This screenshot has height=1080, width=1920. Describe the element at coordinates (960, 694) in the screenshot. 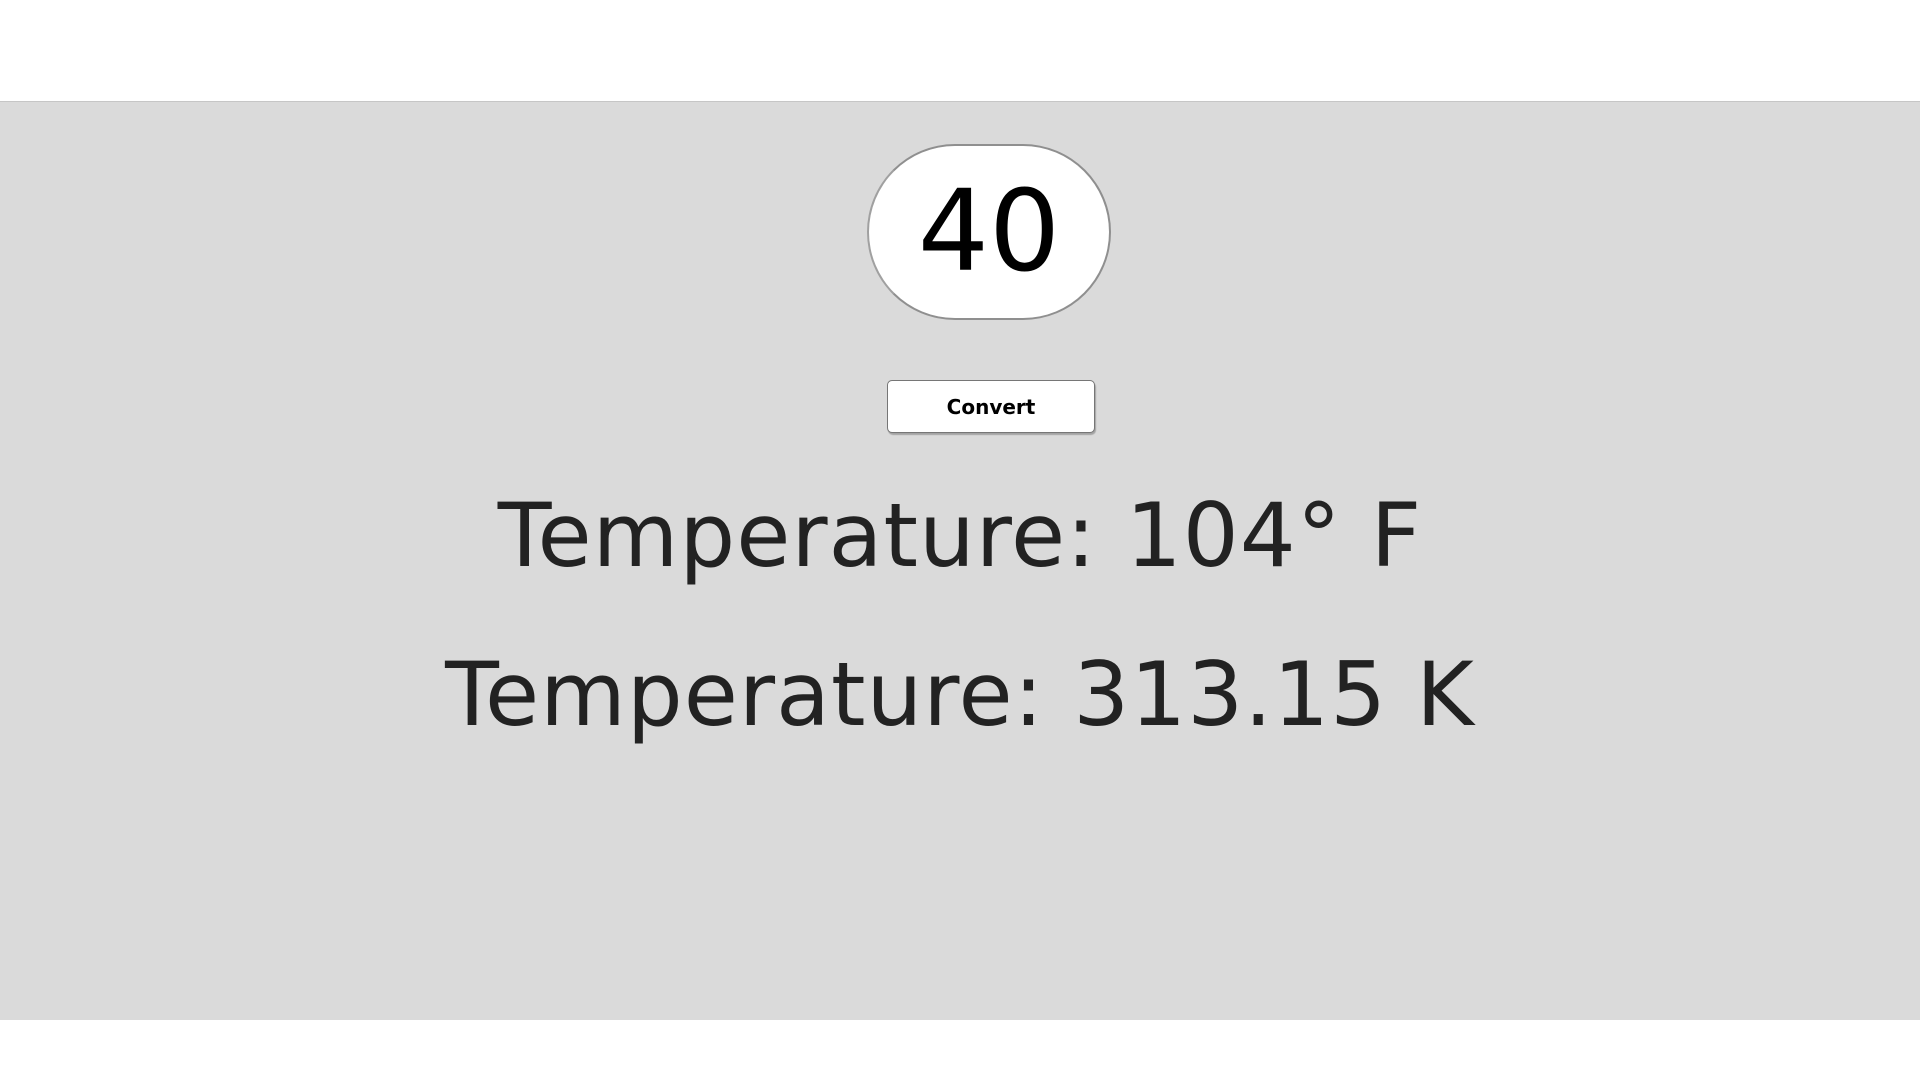

I see `kelvin-result: Temperature: 313.15 K` at that location.